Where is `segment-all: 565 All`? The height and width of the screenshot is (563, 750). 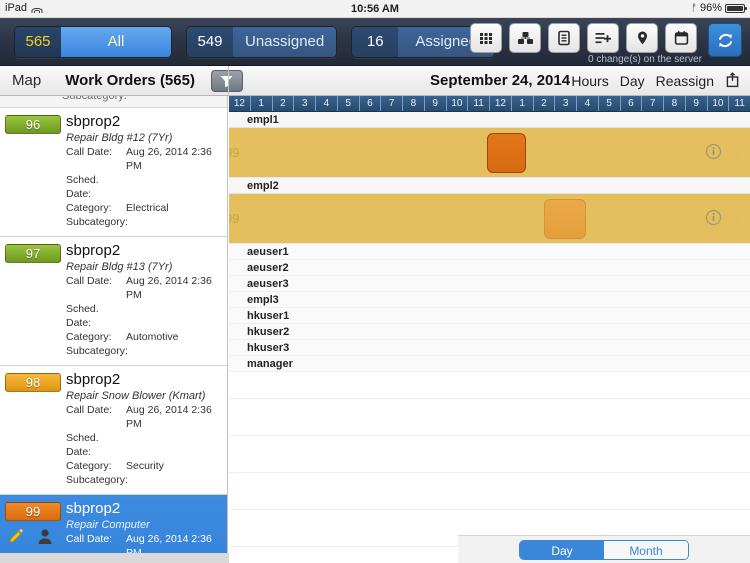
segment-all: 565 All is located at coordinates (93, 41).